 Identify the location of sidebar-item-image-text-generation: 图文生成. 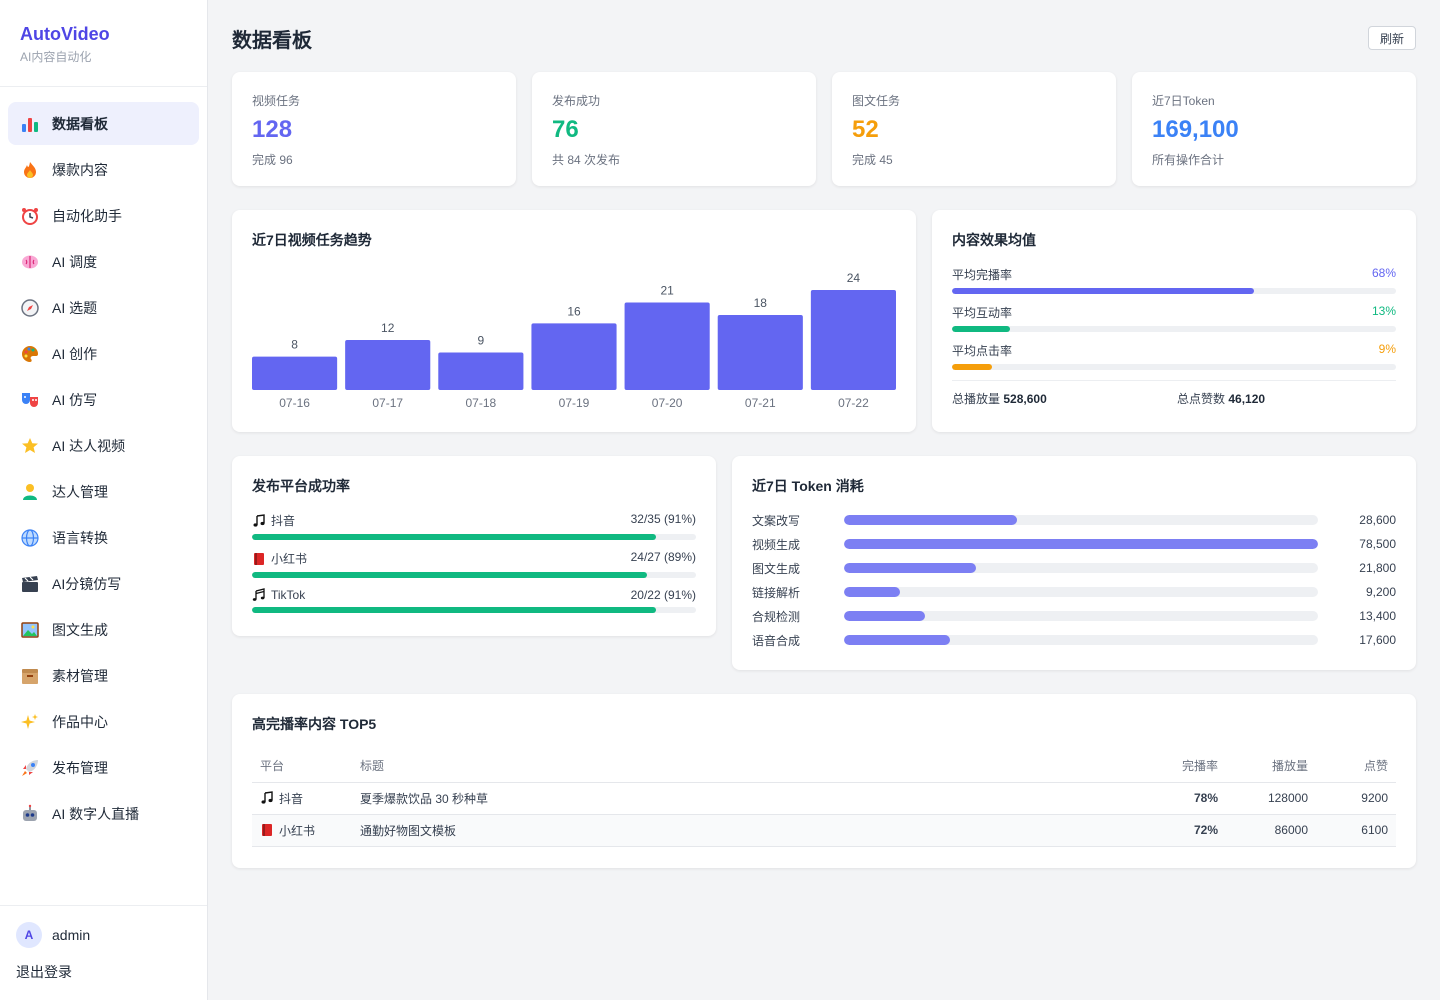
(103, 629).